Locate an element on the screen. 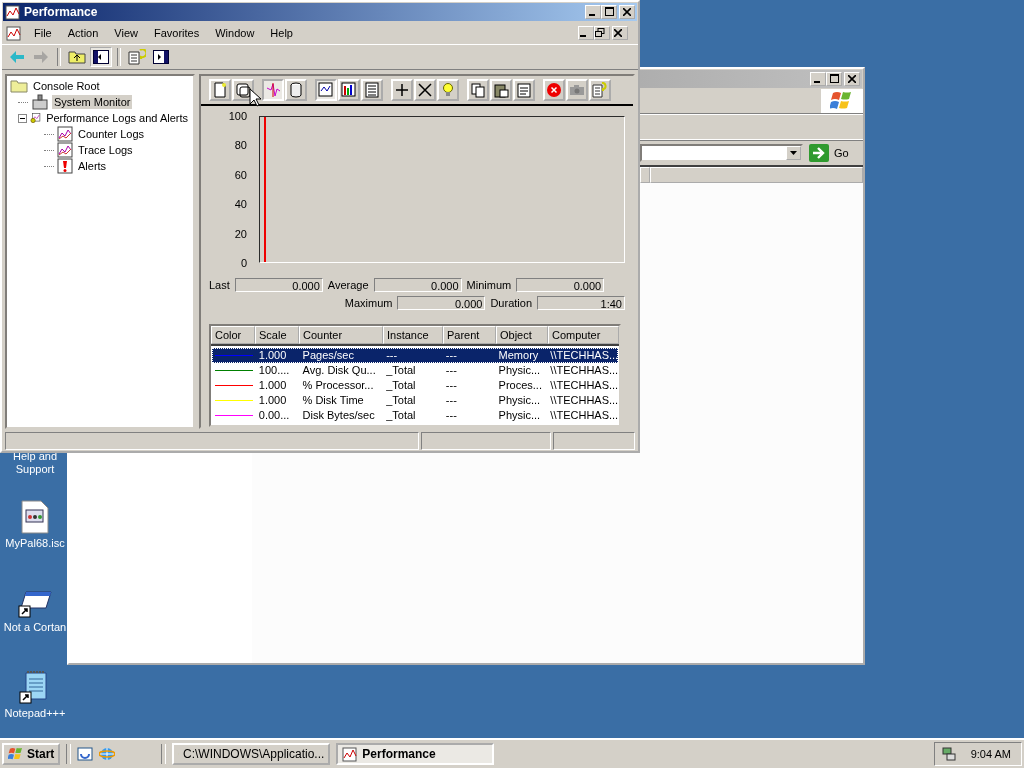  view-graph-button is located at coordinates (326, 89).